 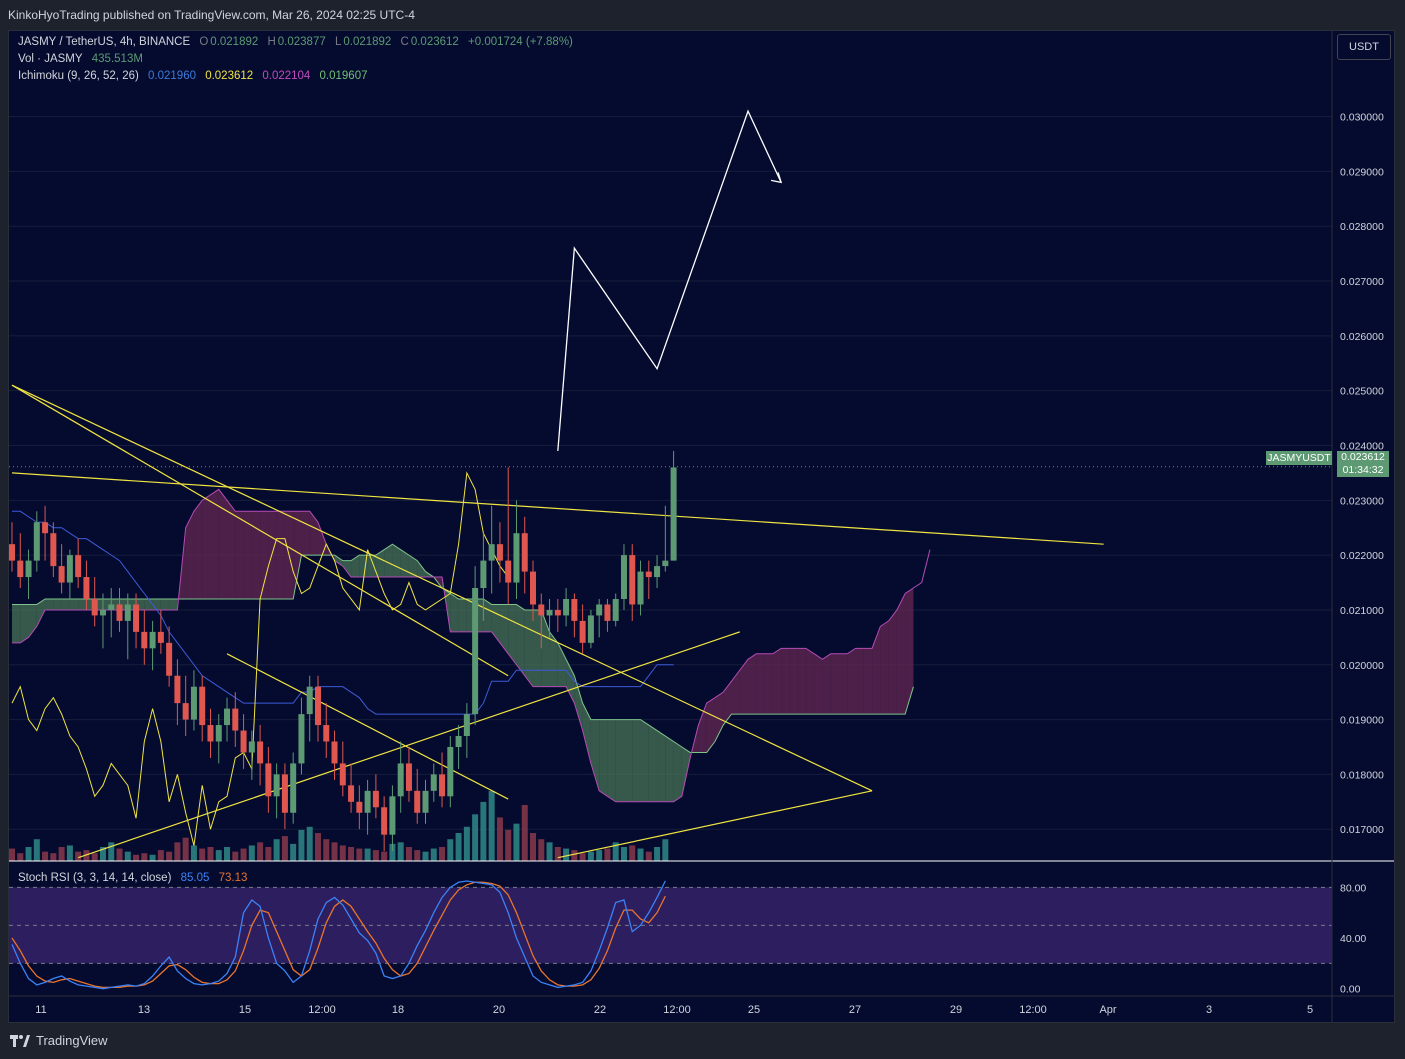 I want to click on change-value: +0.001724 (+7.88%), so click(x=520, y=42).